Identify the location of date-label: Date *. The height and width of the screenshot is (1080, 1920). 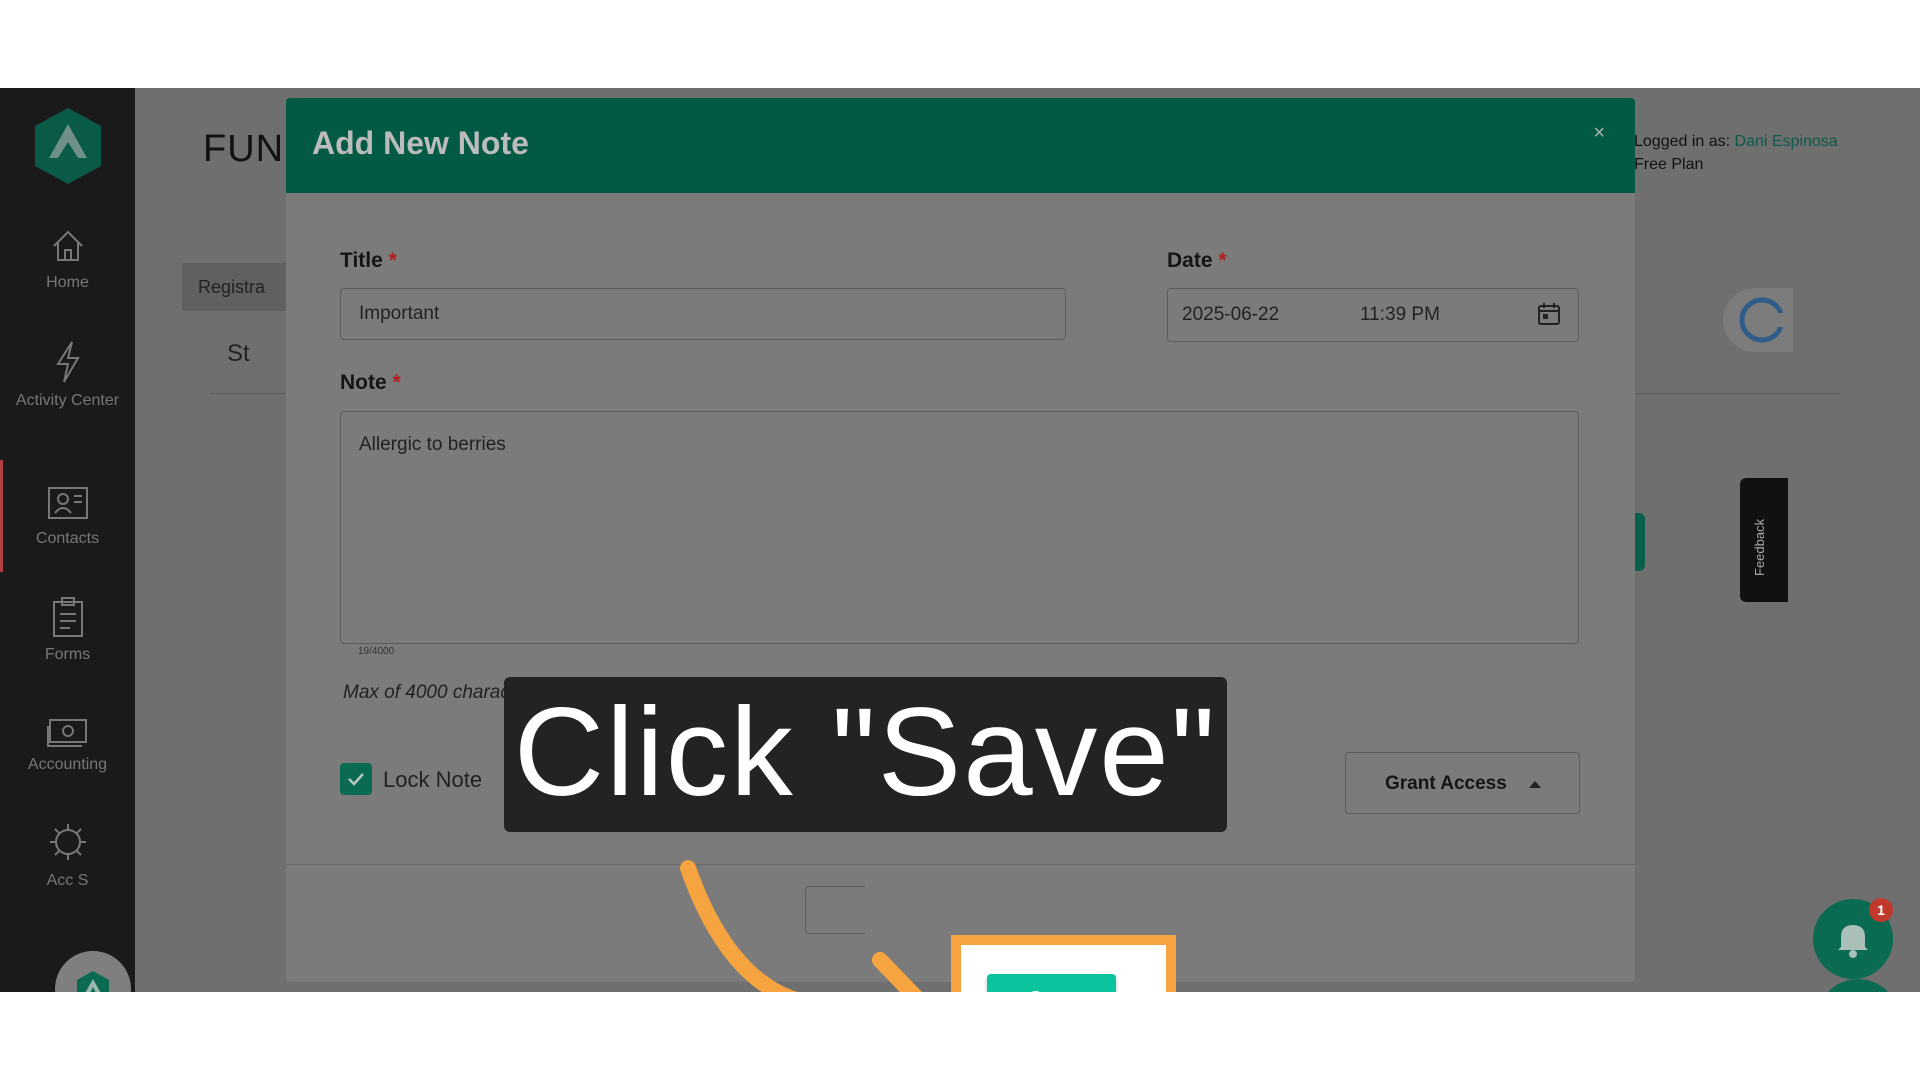
(1197, 261).